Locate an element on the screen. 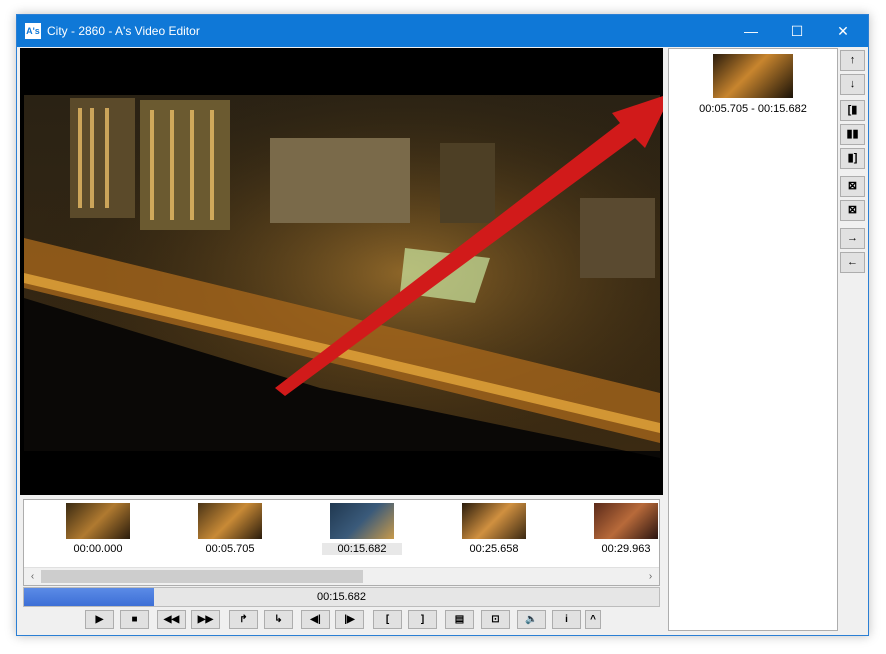 The image size is (886, 654). current-time: 00:15.682 is located at coordinates (341, 597).